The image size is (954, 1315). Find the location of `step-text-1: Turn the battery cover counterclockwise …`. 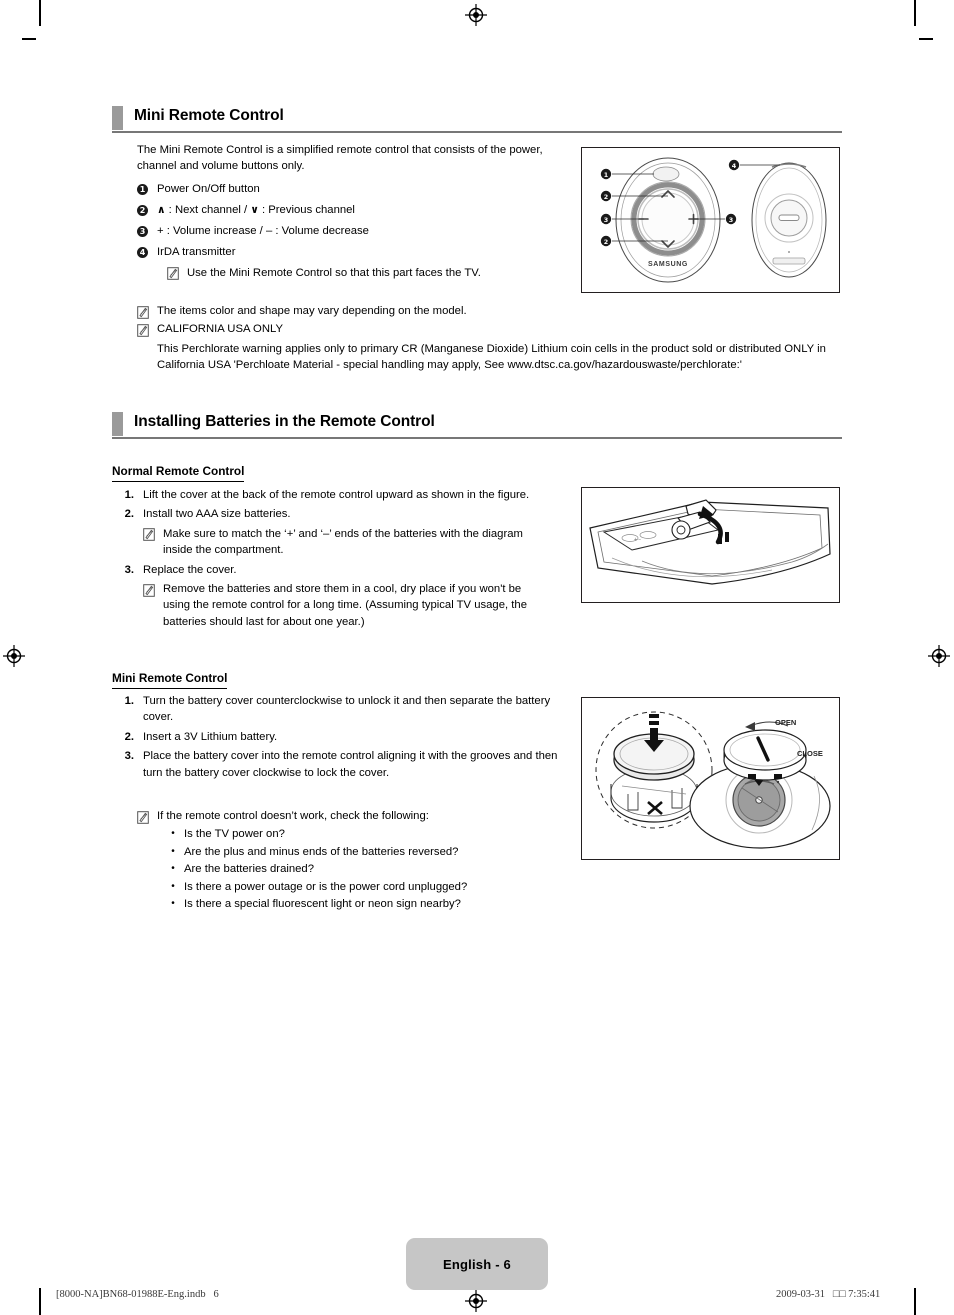

step-text-1: Turn the battery cover counterclockwise … is located at coordinates (347, 709).